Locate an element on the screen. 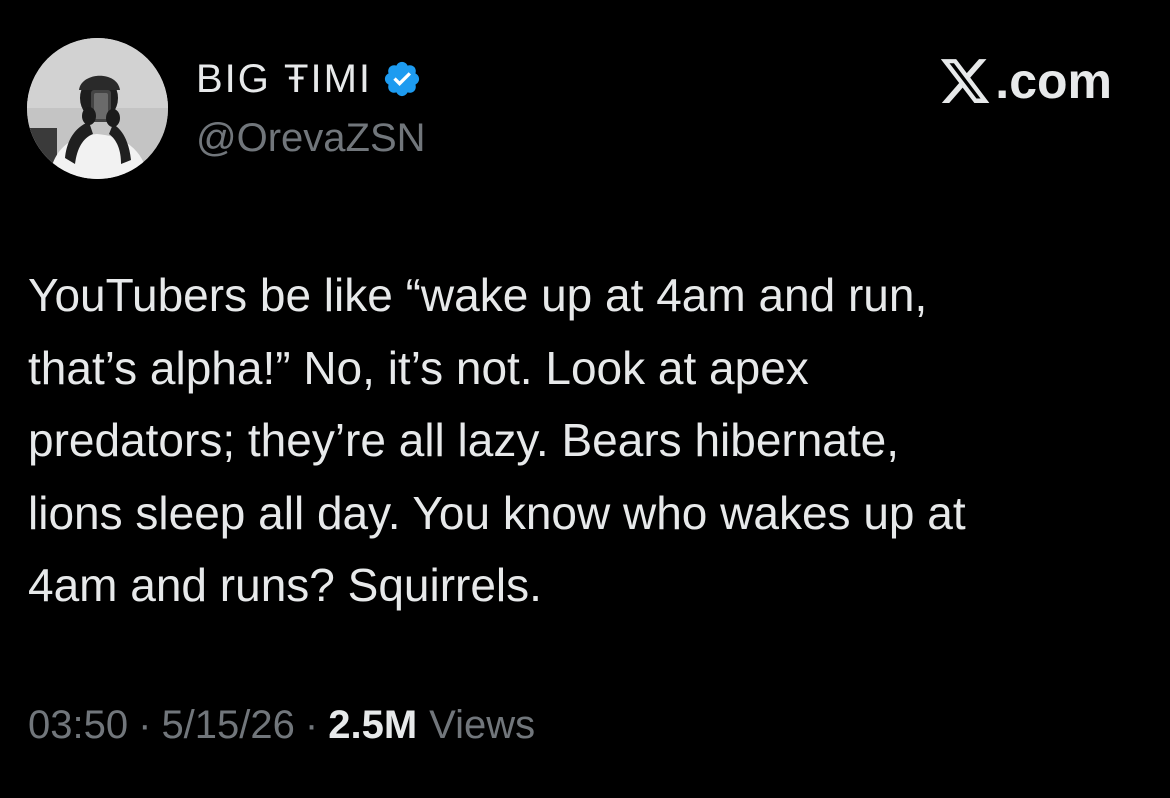  views-label: Views is located at coordinates (482, 725).